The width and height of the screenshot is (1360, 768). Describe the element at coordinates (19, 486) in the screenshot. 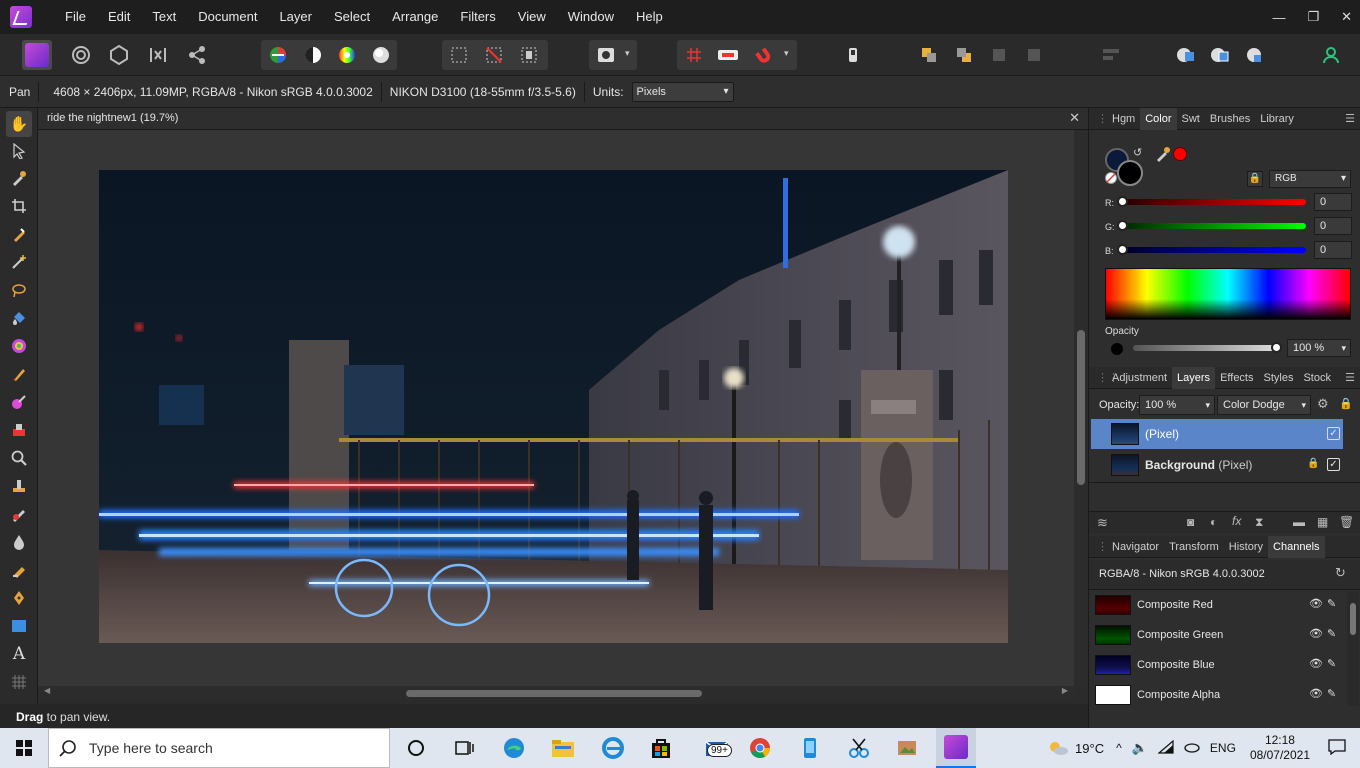

I see `inpainting-tool-icon` at that location.